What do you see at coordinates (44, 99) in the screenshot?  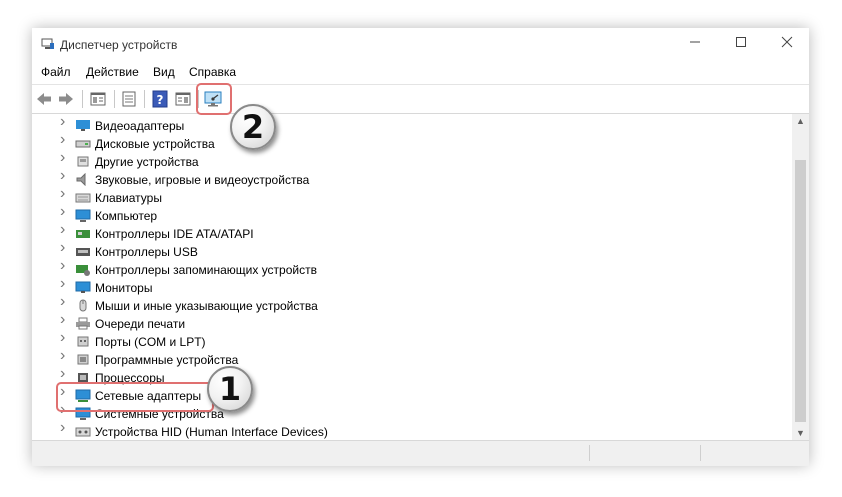 I see `back-arrow-icon` at bounding box center [44, 99].